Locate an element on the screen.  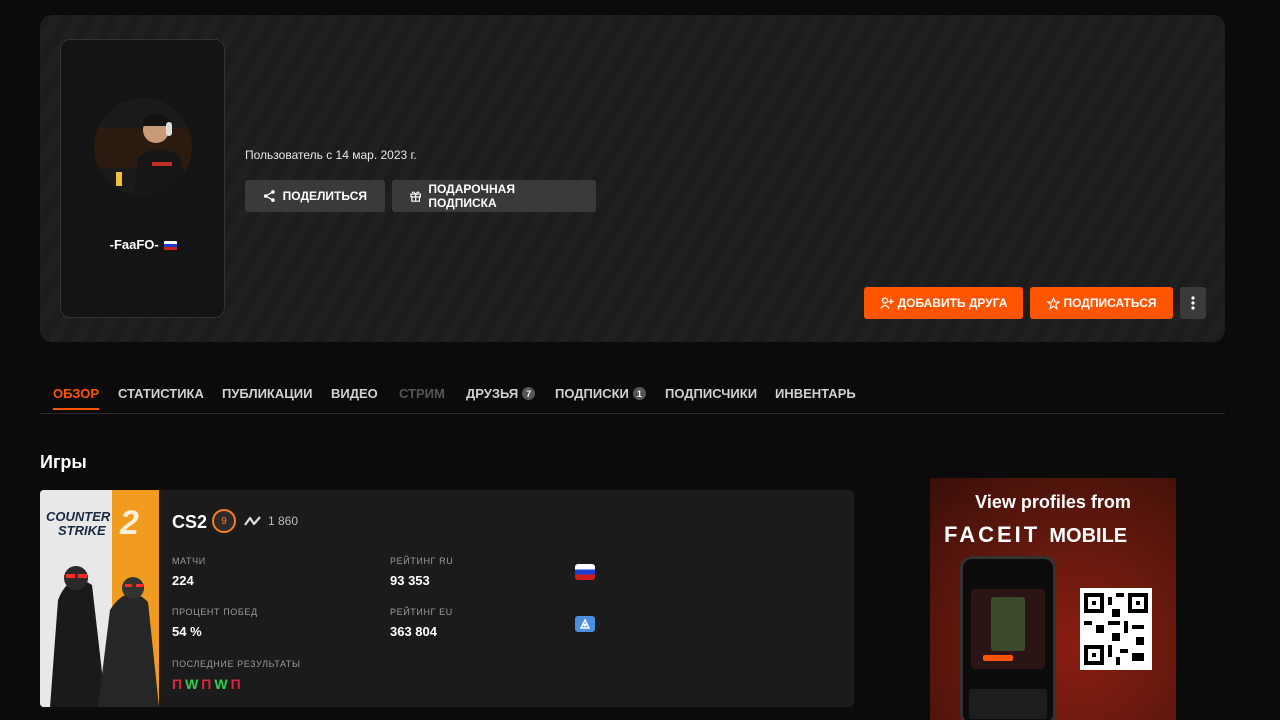
ad-brand: FACEIT MOBILE is located at coordinates (1035, 535).